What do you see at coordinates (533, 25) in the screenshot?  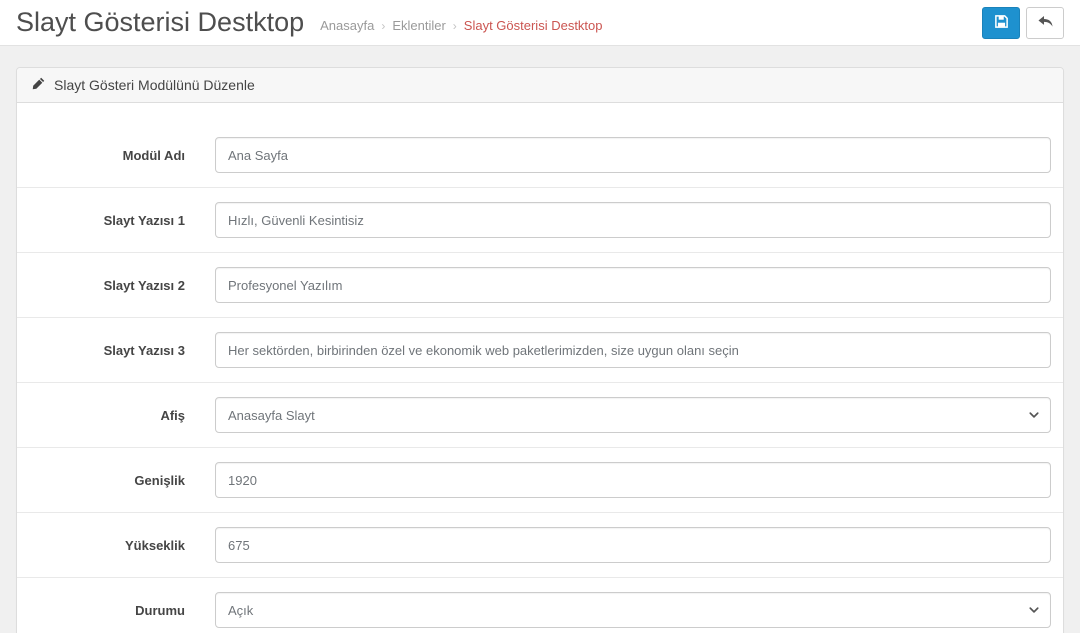 I see `breadcrumb-item-current: Slayt Gösterisi Destktop` at bounding box center [533, 25].